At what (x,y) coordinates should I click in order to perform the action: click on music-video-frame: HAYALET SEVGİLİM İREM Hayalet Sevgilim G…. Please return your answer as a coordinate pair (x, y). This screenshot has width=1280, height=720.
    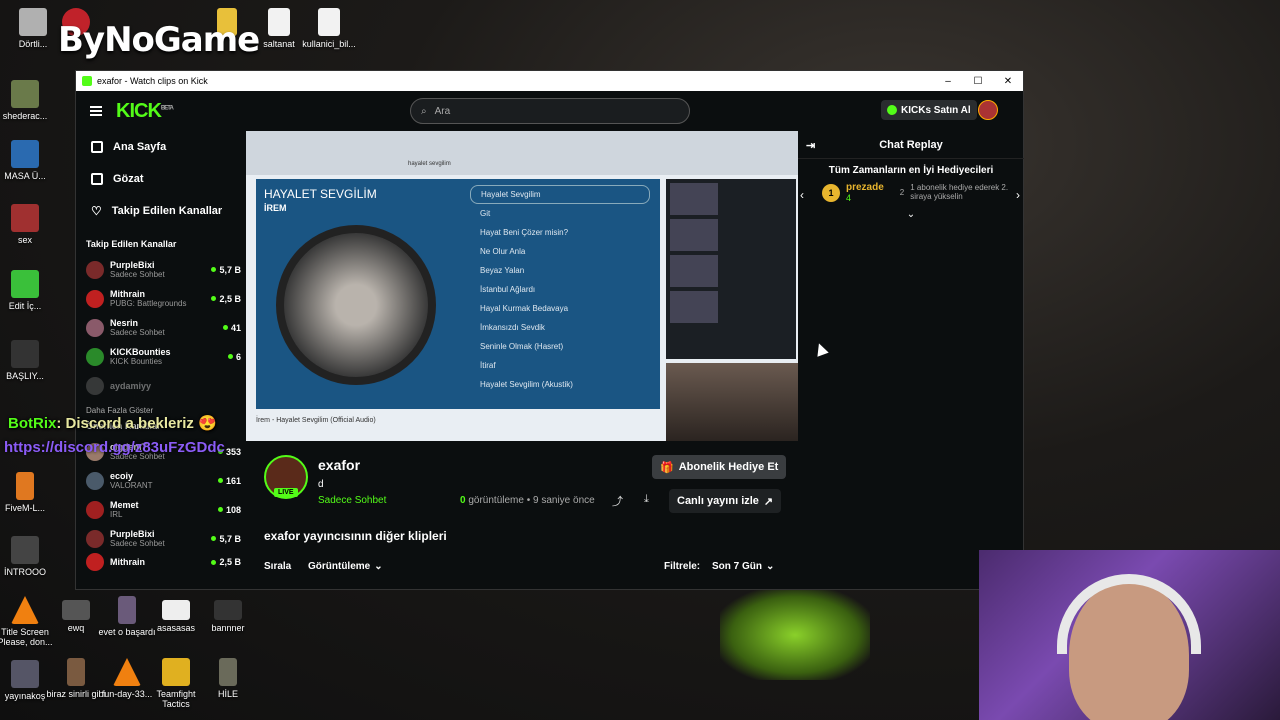
    Looking at the image, I should click on (458, 294).